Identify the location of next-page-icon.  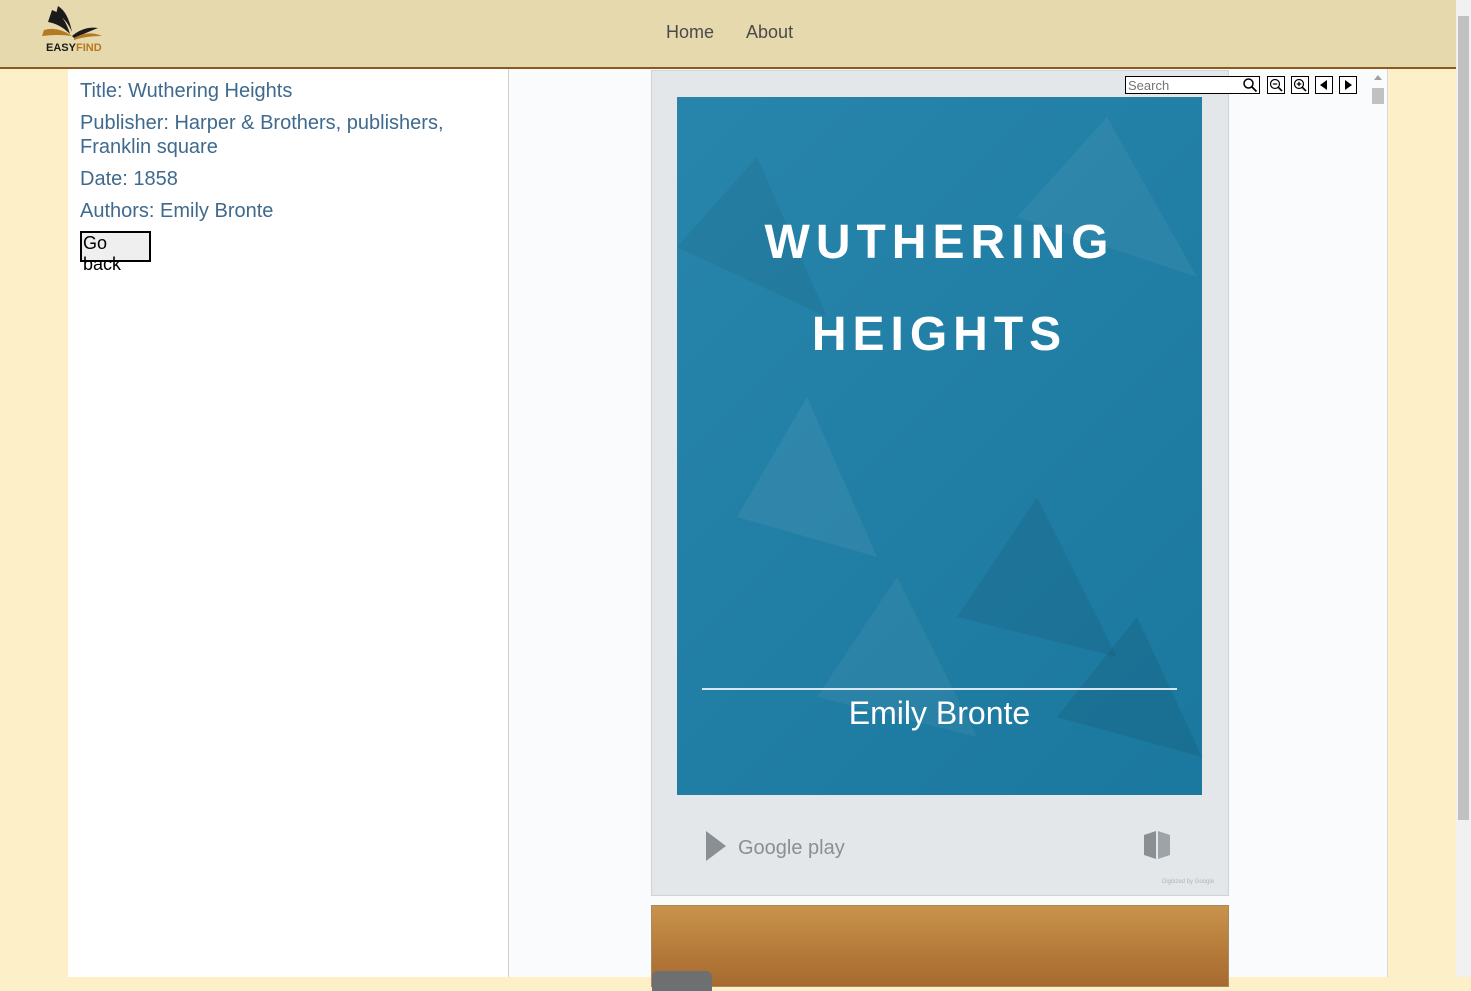
(1348, 85).